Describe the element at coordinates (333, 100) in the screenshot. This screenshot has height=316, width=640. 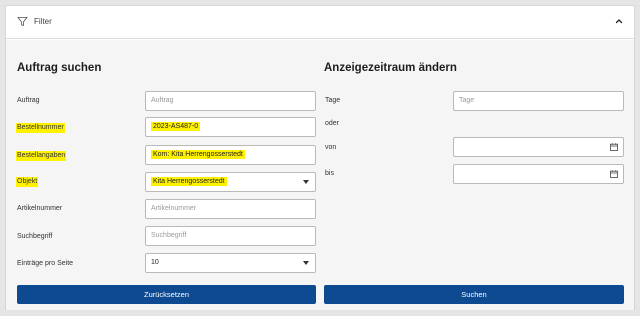
I see `tage-label: Tage` at that location.